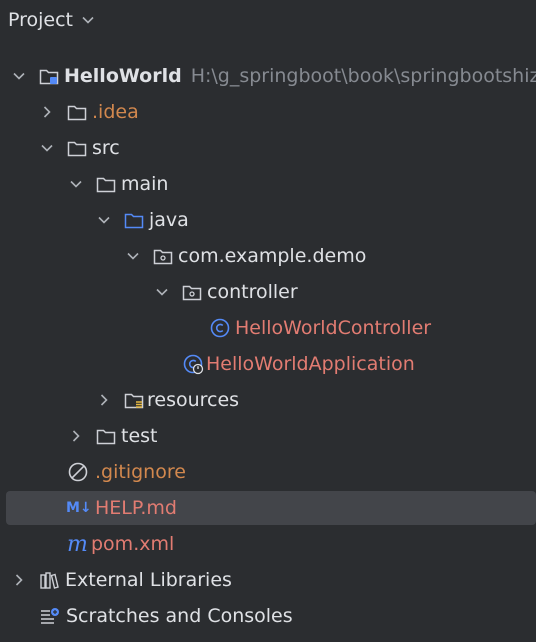 The height and width of the screenshot is (642, 536). I want to click on tree-item-label: controller, so click(252, 292).